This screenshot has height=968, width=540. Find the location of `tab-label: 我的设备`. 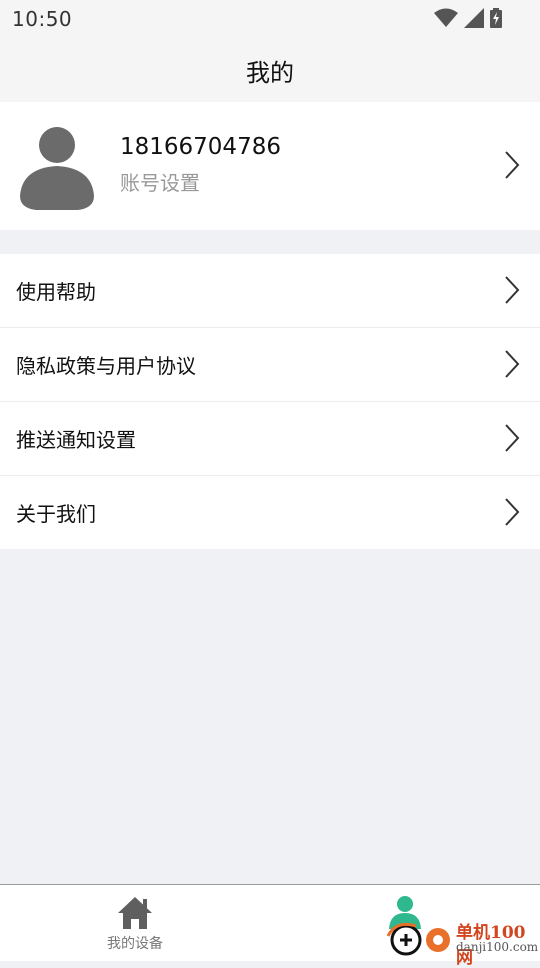

tab-label: 我的设备 is located at coordinates (135, 944).